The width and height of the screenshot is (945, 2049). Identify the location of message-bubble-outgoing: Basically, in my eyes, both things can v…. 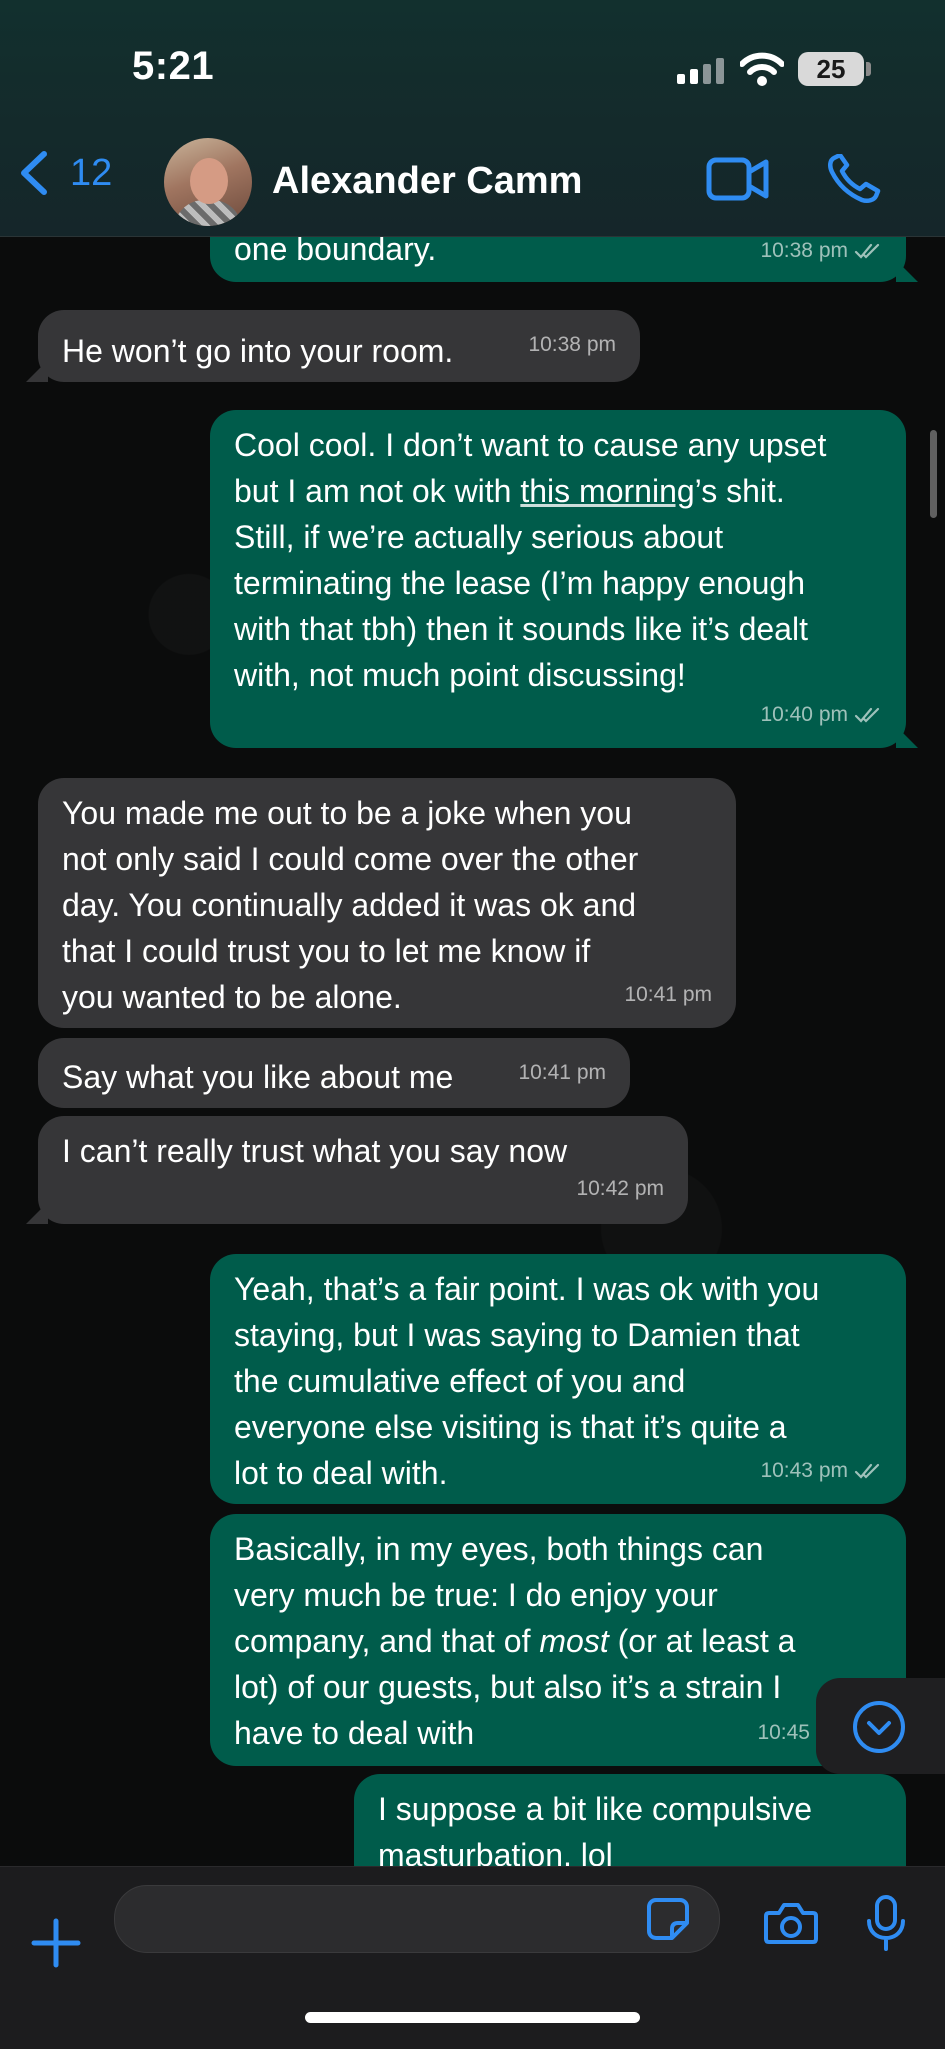
(564, 1640).